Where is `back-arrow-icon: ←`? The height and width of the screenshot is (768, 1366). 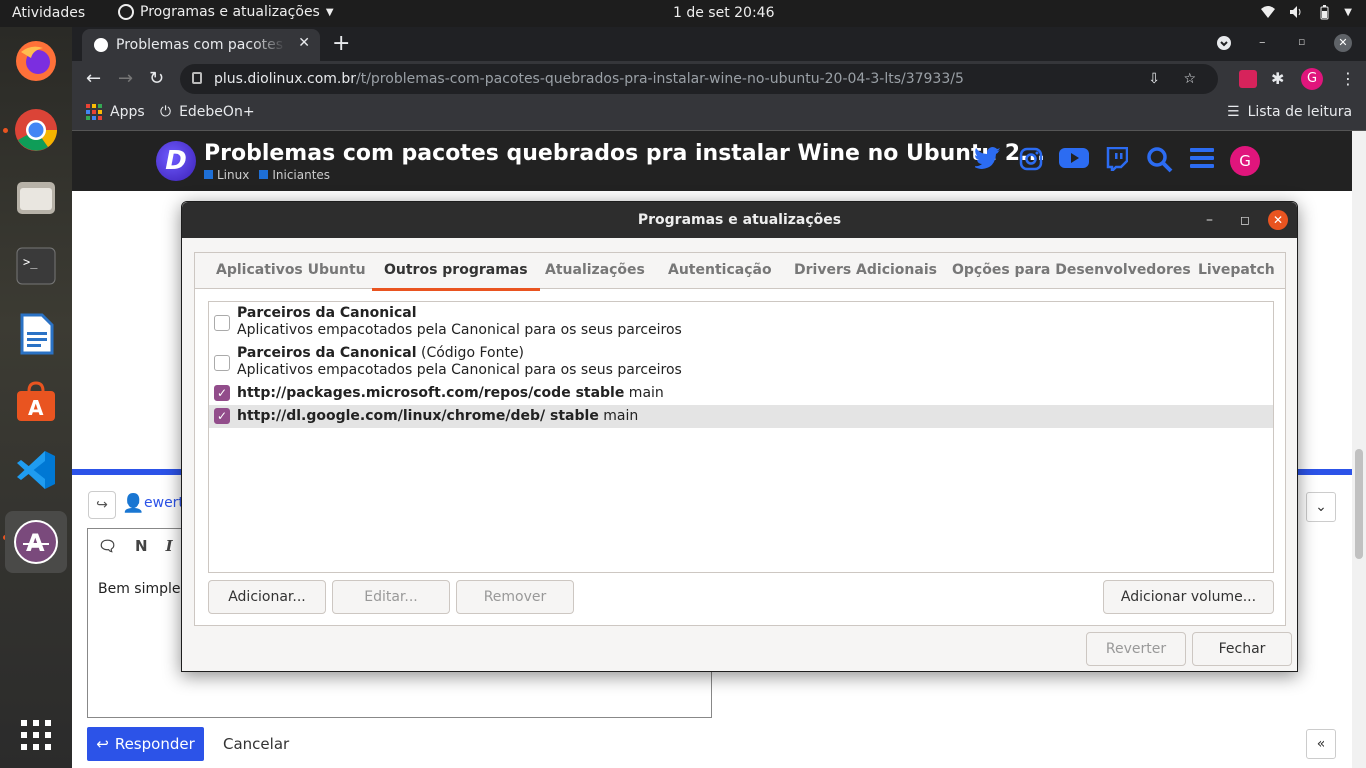 back-arrow-icon: ← is located at coordinates (93, 78).